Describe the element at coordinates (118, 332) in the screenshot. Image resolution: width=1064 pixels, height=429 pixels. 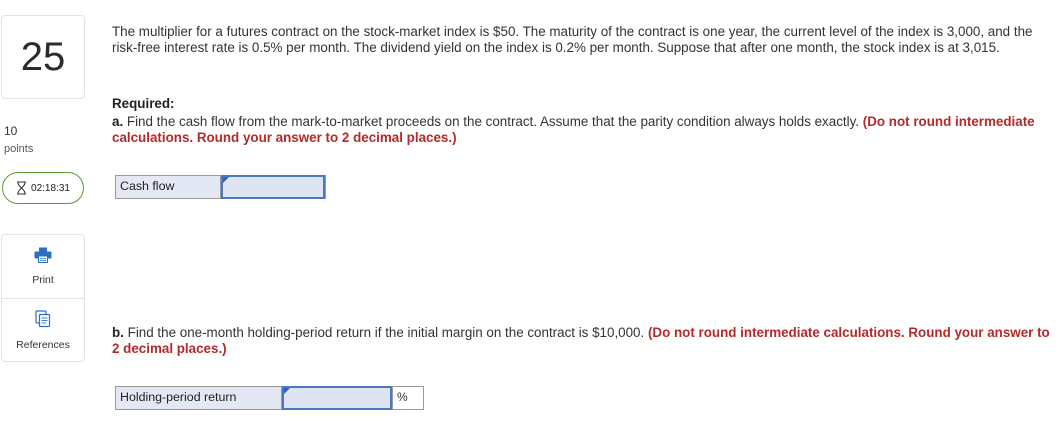
I see `part-b-label: b.` at that location.